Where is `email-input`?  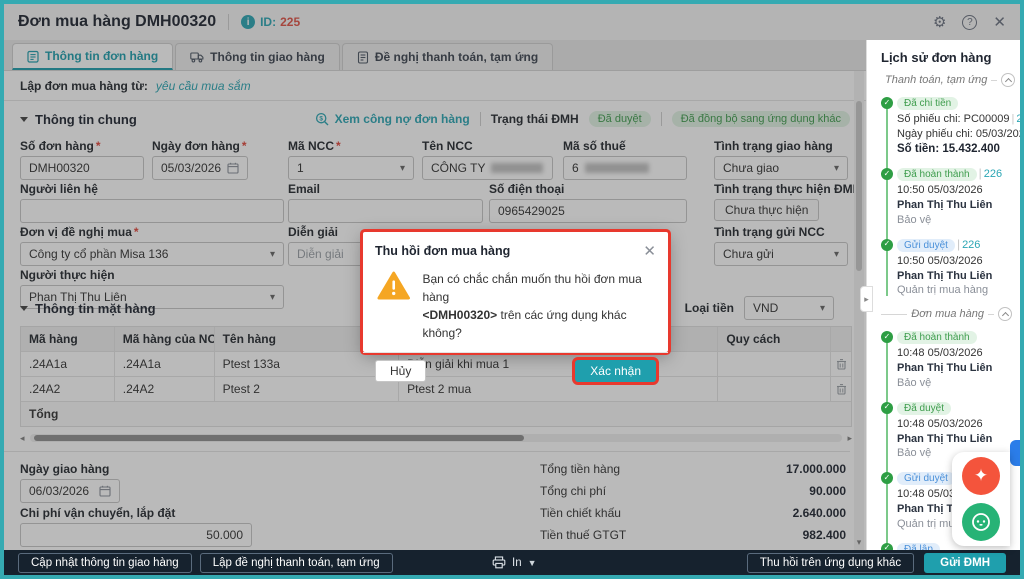 email-input is located at coordinates (385, 211).